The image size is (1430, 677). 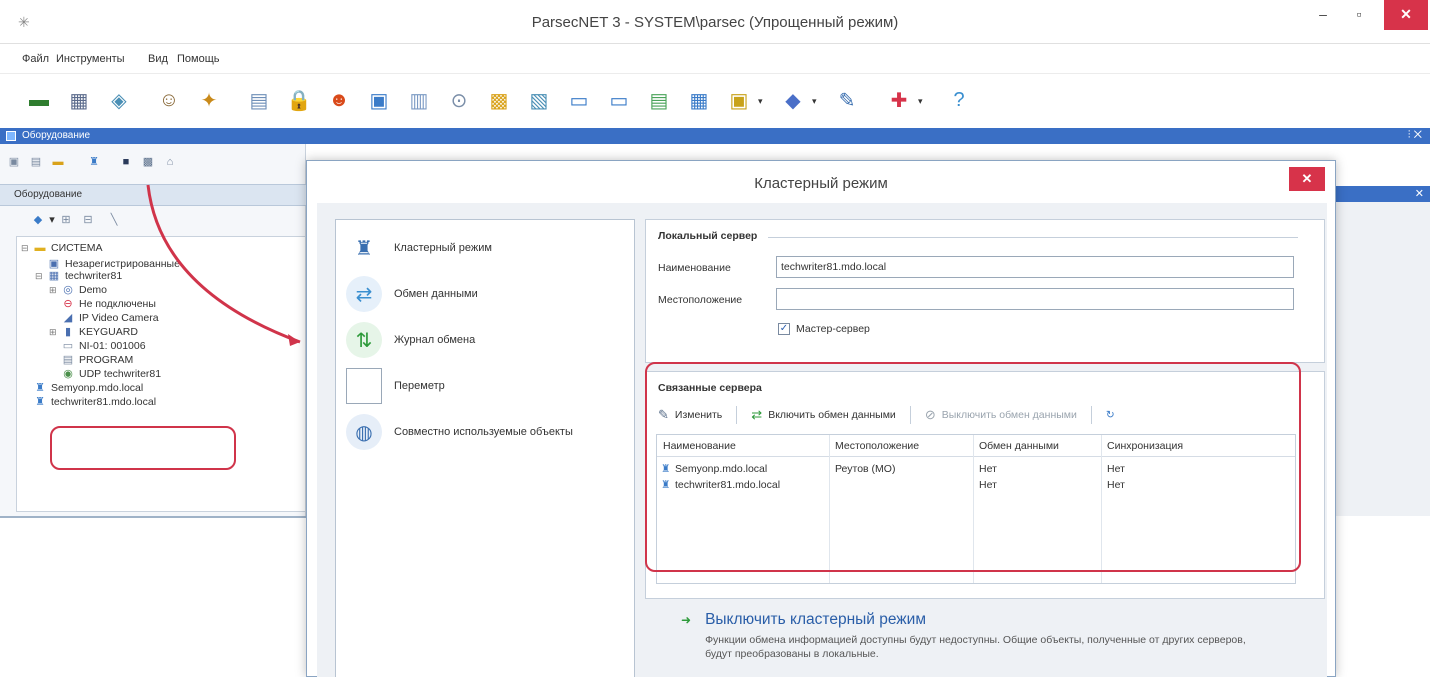 I want to click on window-icon: ▭, so click(x=579, y=100).